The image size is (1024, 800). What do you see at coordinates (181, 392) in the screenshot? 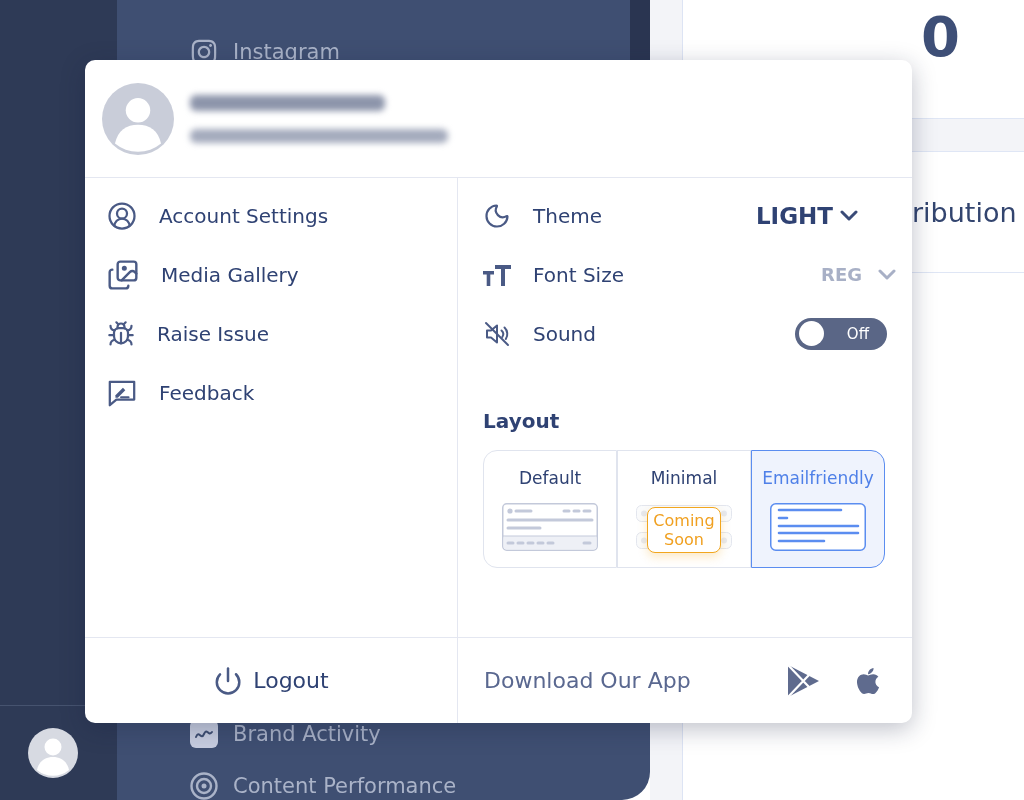
I see `menu-item: Feedback` at bounding box center [181, 392].